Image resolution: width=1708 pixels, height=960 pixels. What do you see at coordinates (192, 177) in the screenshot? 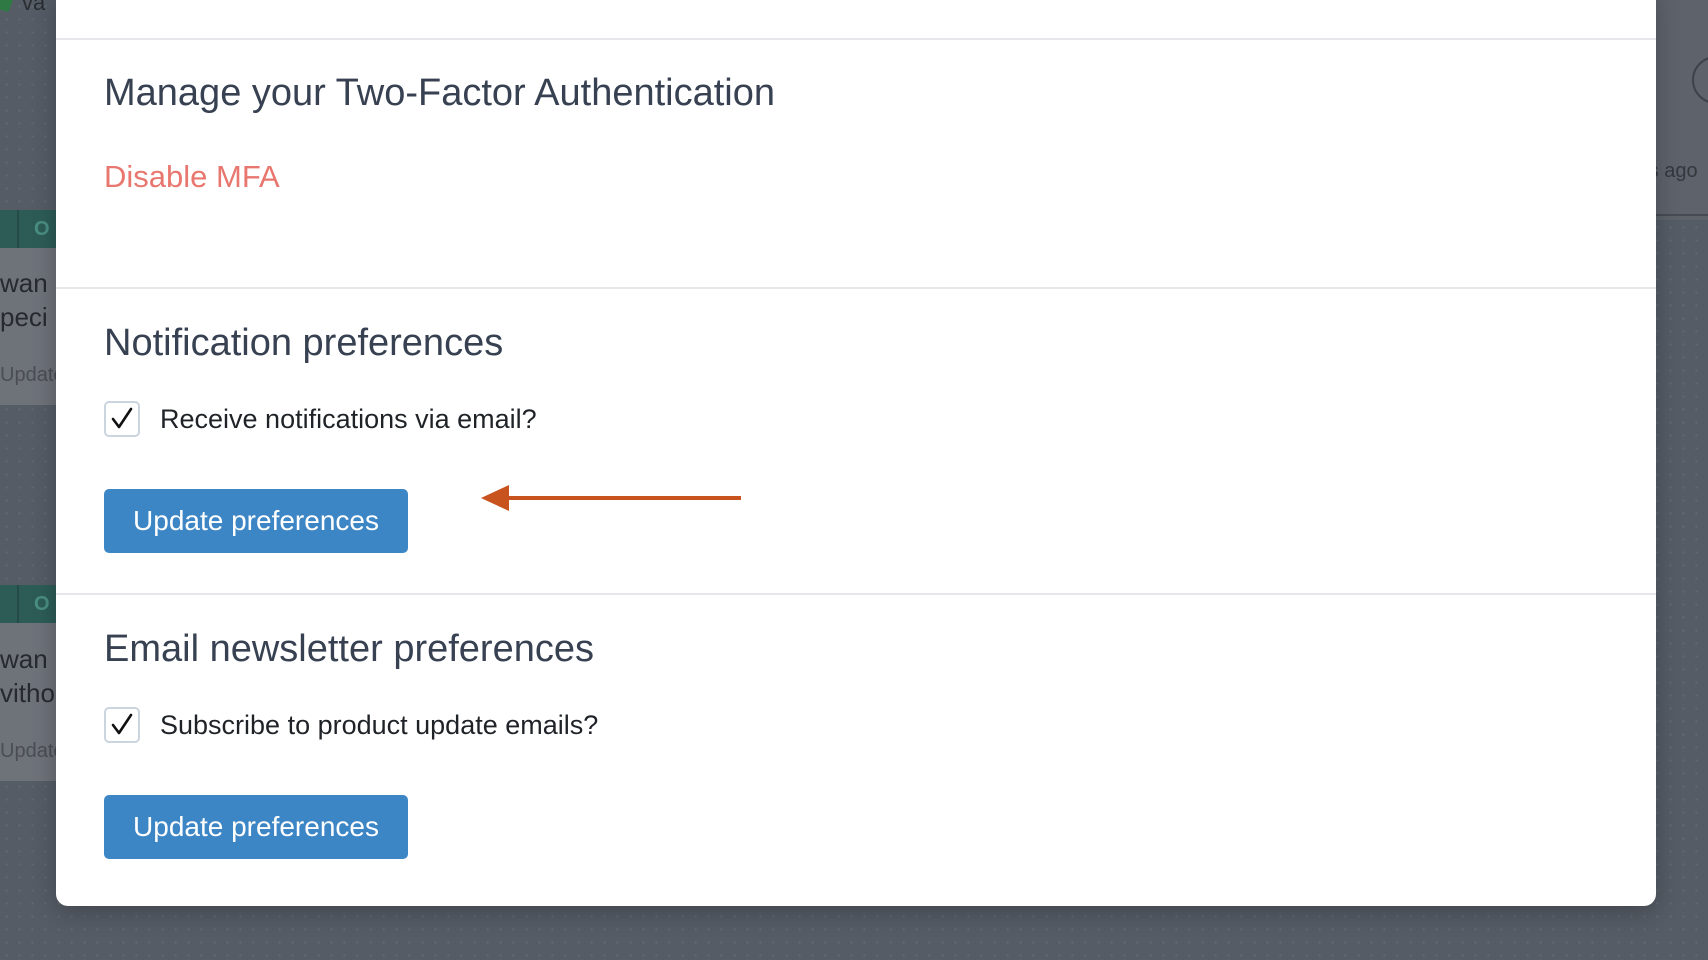
I see `disable-mfa-link: Disable MFA` at bounding box center [192, 177].